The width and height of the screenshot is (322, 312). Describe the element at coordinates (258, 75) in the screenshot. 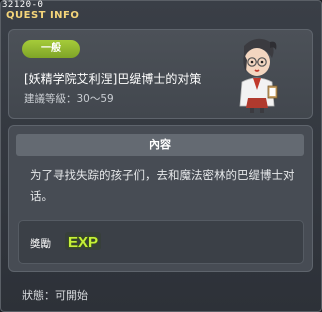

I see `doctor-npc-portrait` at that location.